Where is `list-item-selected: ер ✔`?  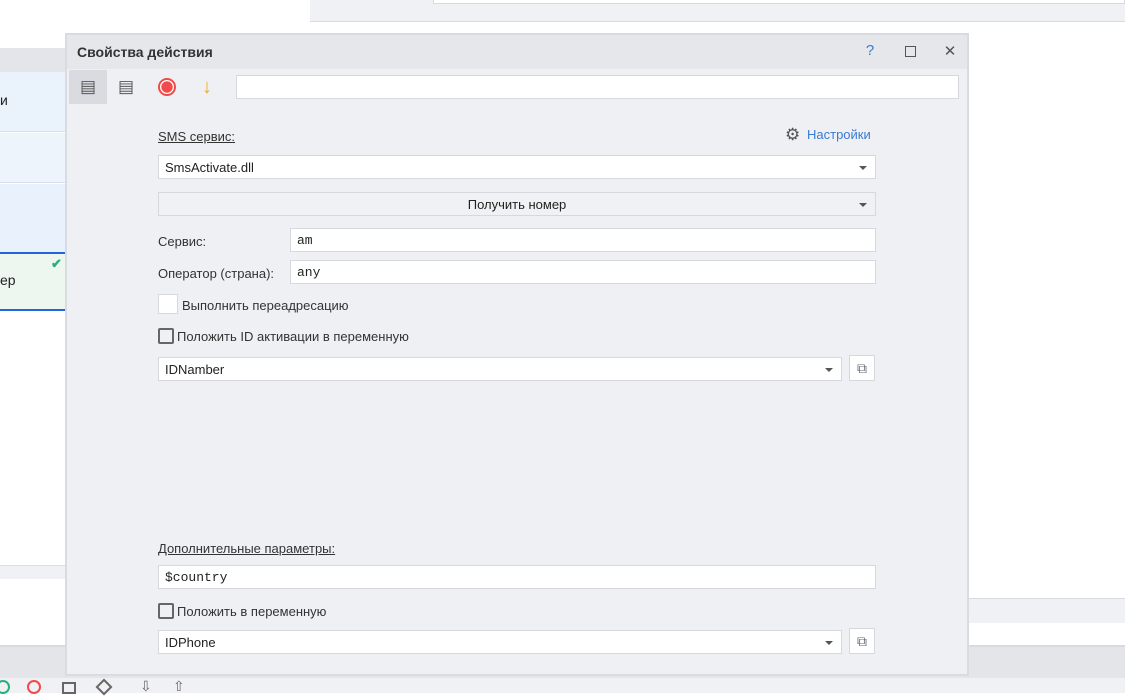 list-item-selected: ер ✔ is located at coordinates (33, 281).